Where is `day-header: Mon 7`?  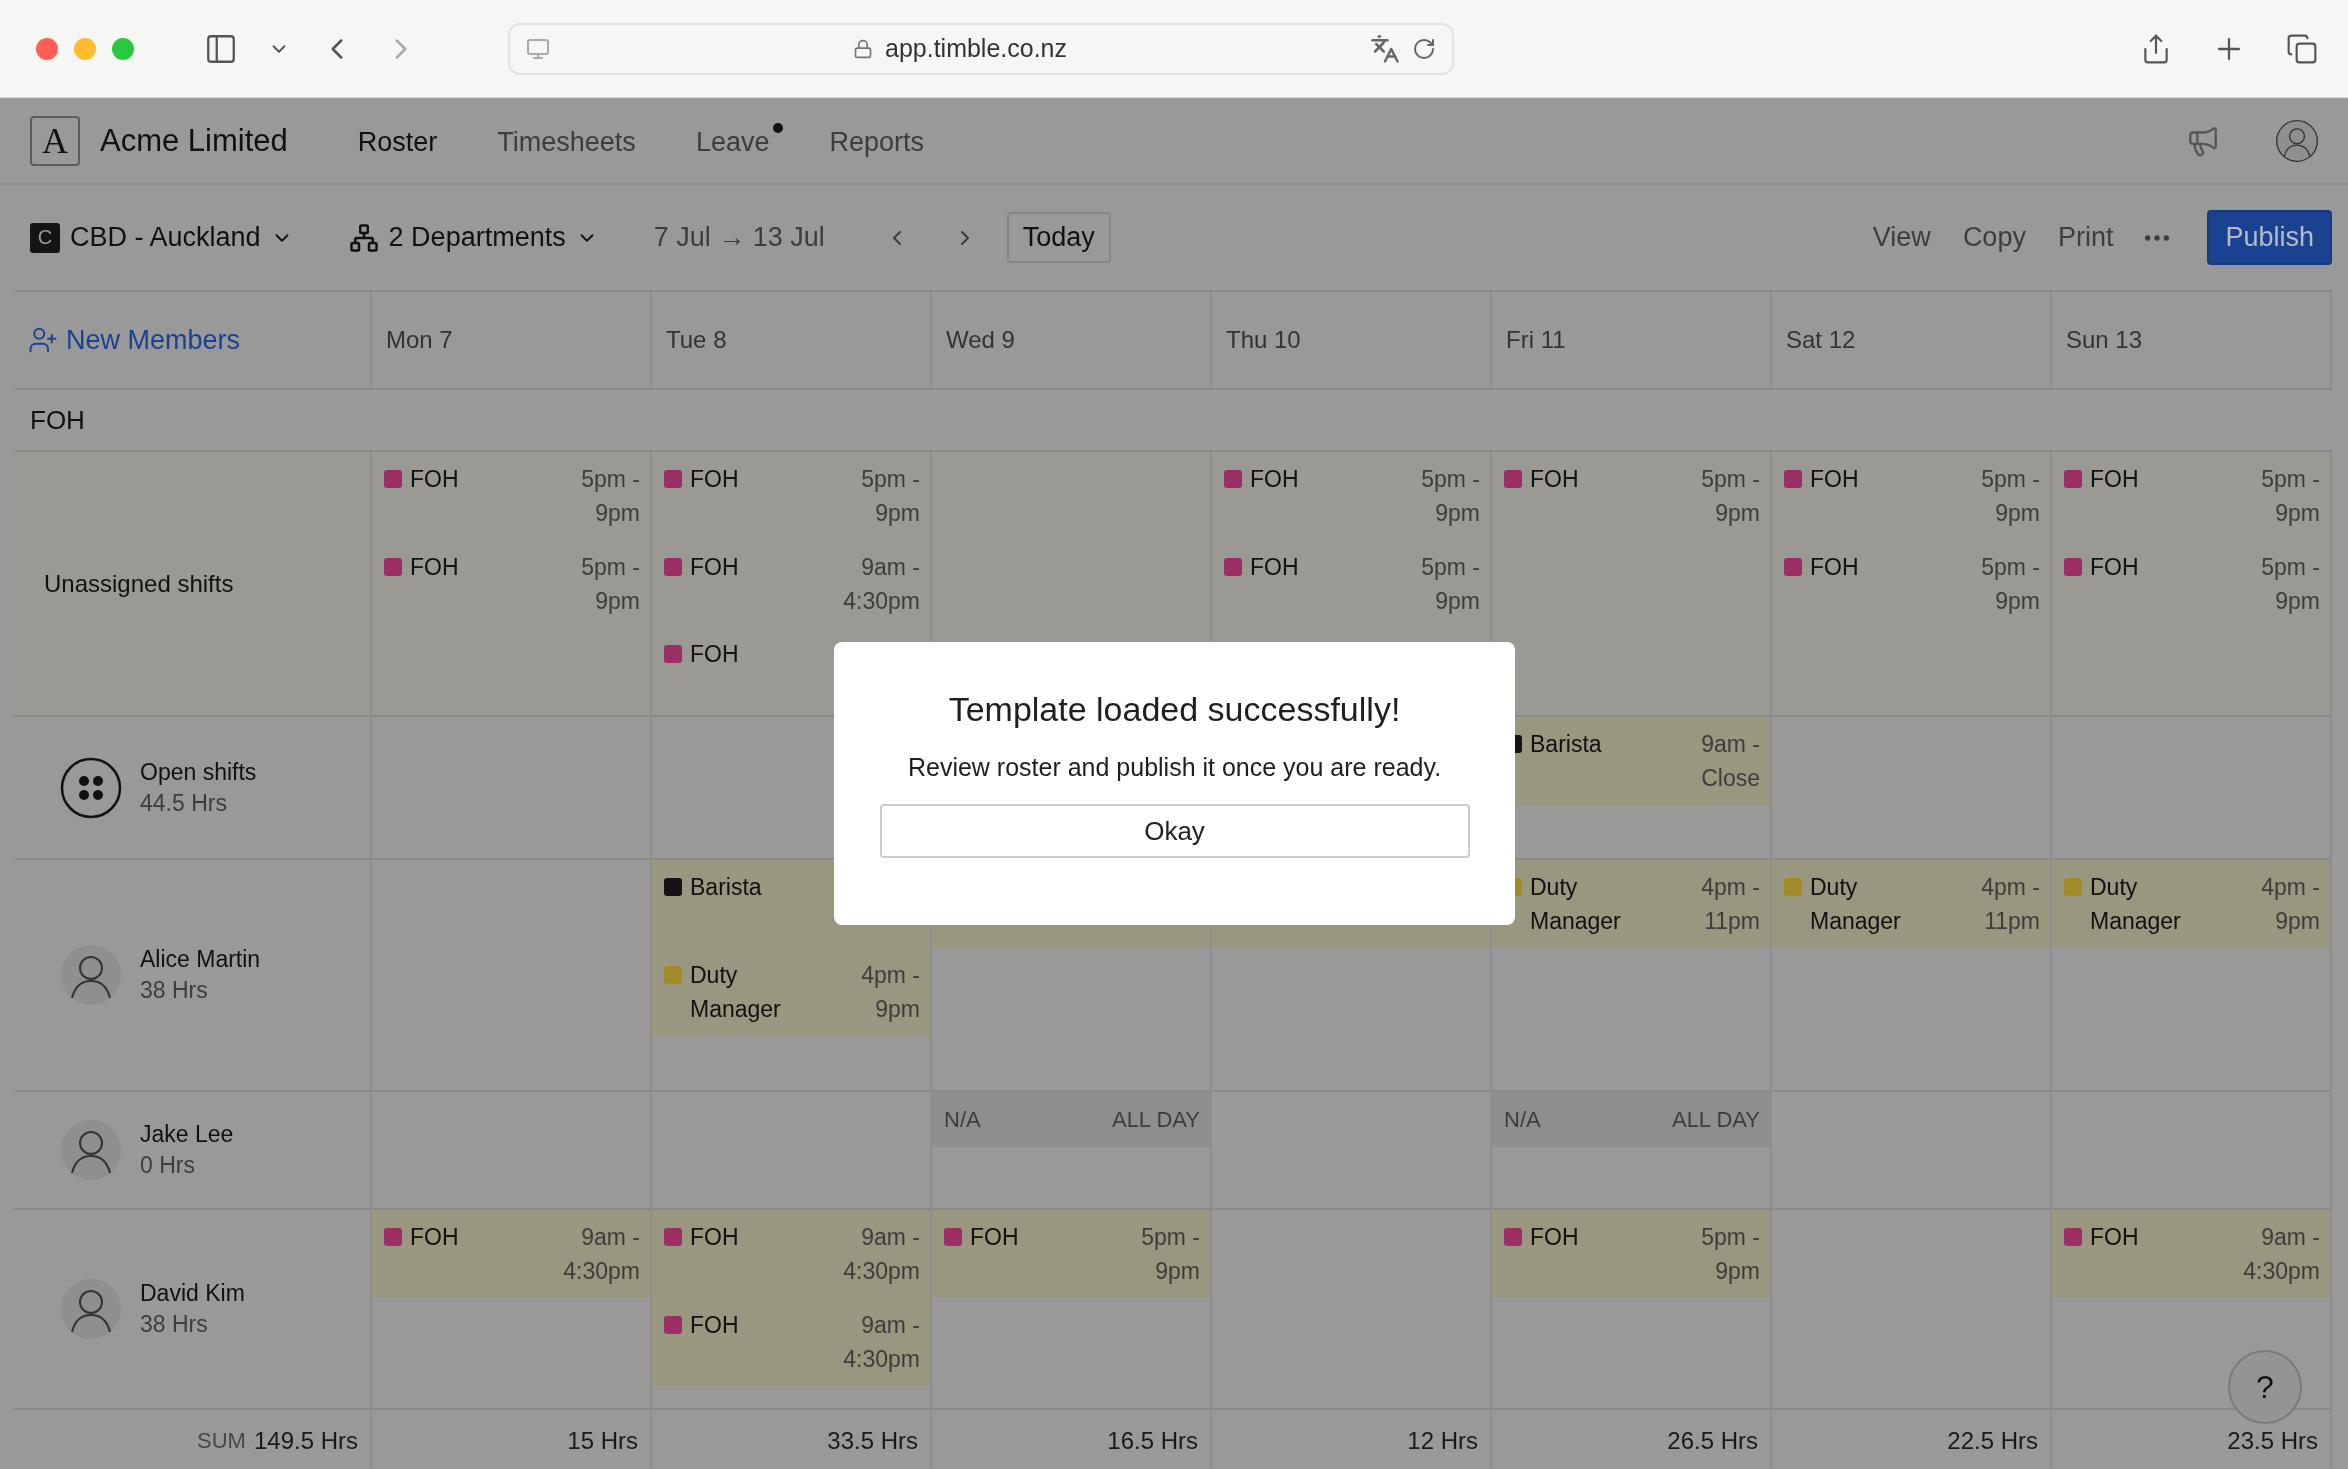 day-header: Mon 7 is located at coordinates (419, 340).